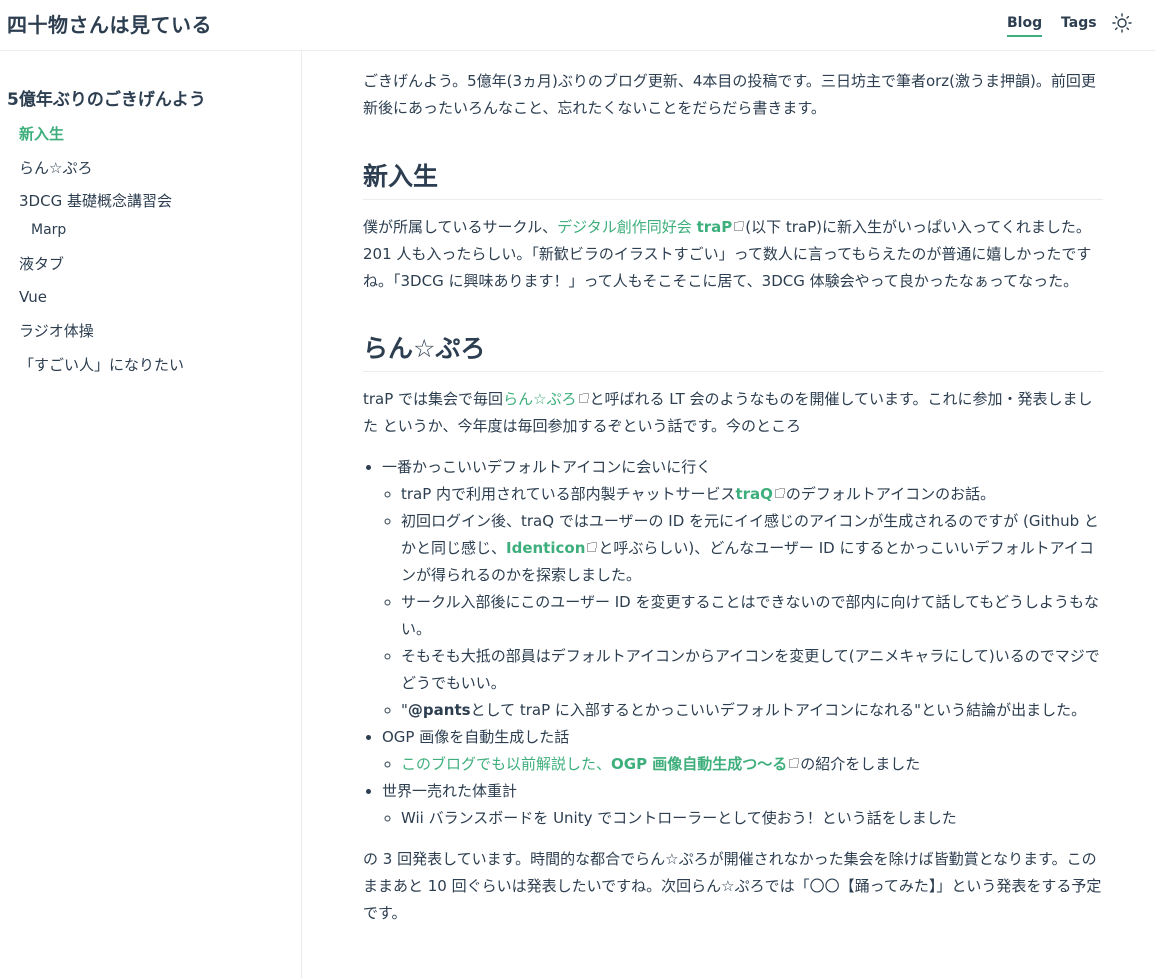 The image size is (1155, 978). I want to click on link-ogp-tool: このブログでも以前解説した、OGP 画像自動生成つ〜る, so click(594, 764).